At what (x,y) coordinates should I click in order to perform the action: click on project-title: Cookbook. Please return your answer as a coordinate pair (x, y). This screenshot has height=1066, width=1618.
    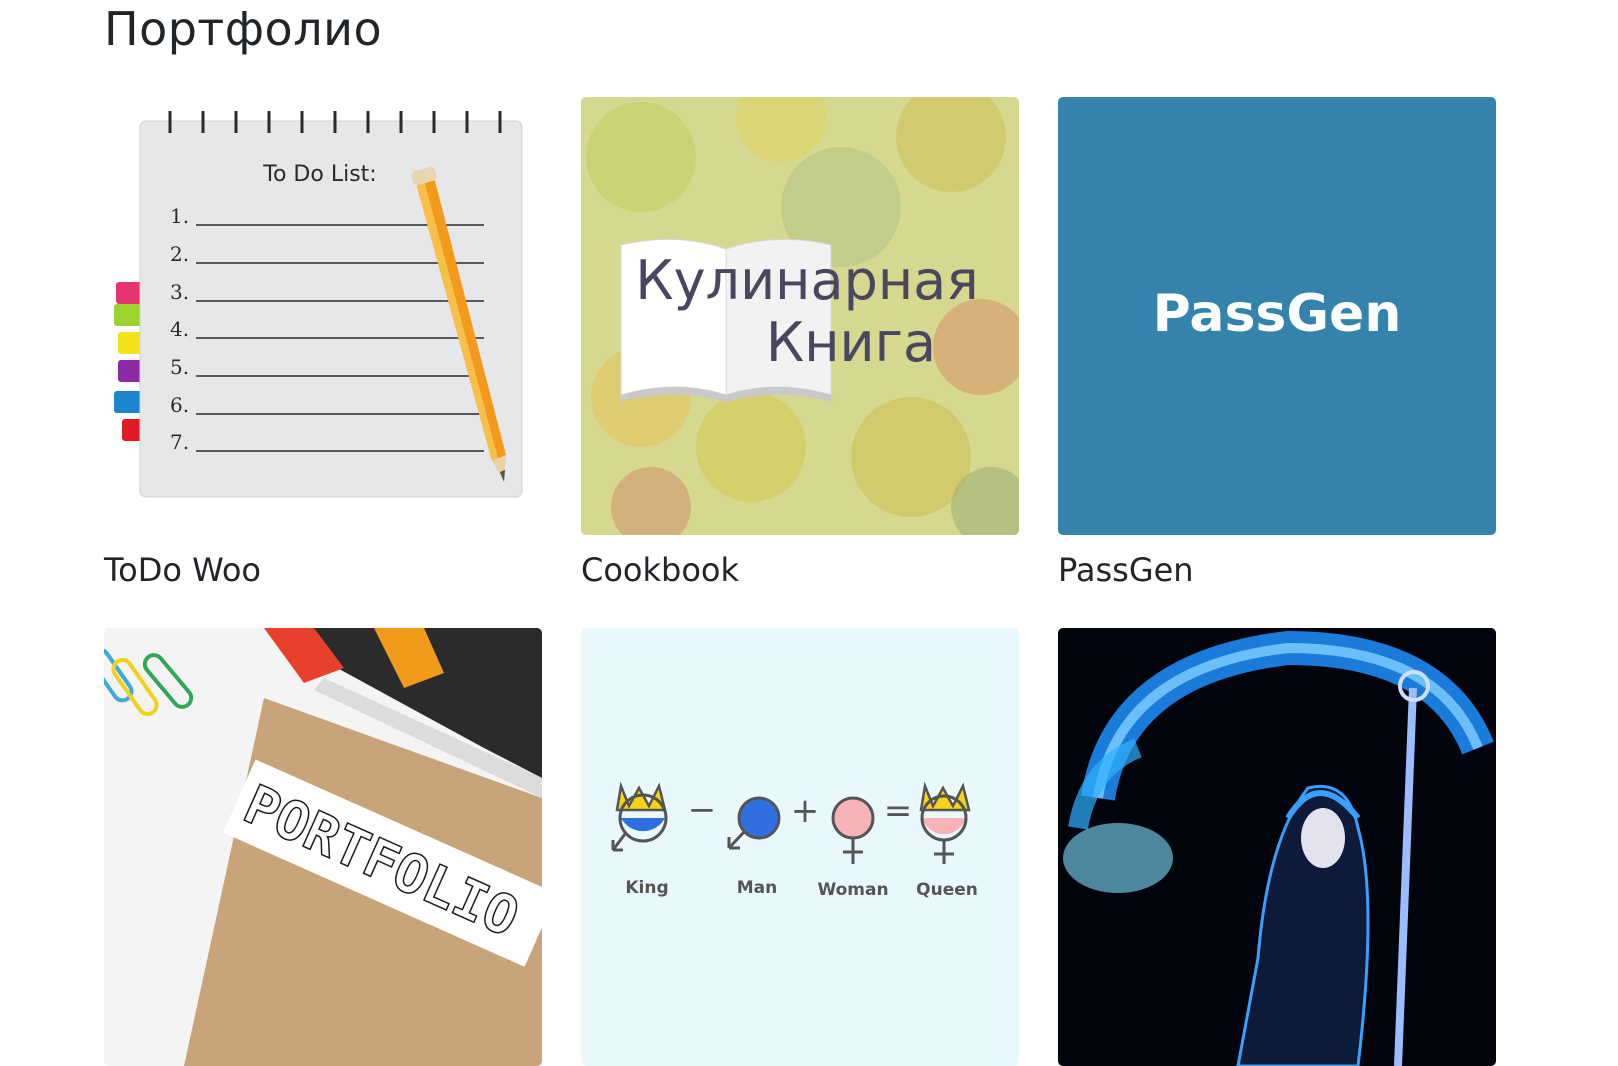
    Looking at the image, I should click on (660, 570).